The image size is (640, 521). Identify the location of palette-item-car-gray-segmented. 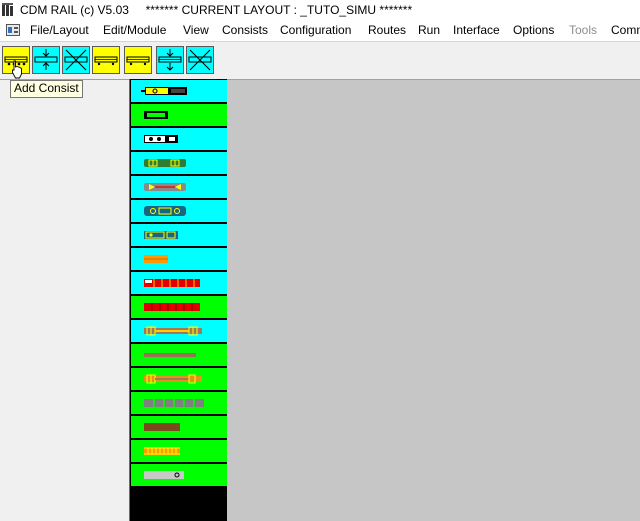
(179, 403).